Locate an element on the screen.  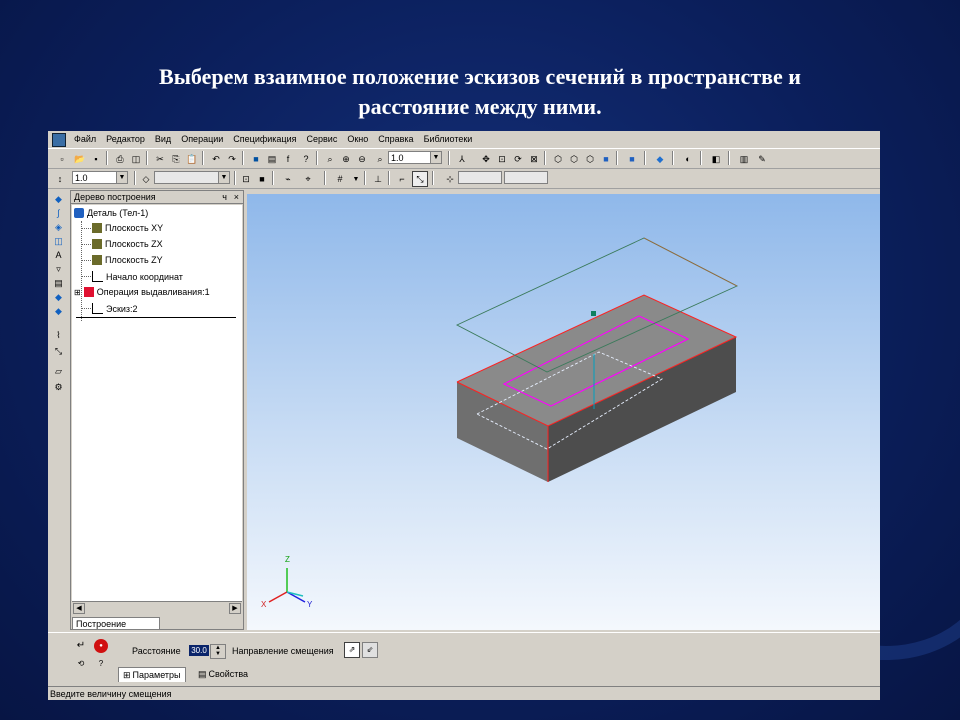
paste-icon: 📋 is located at coordinates (192, 159).